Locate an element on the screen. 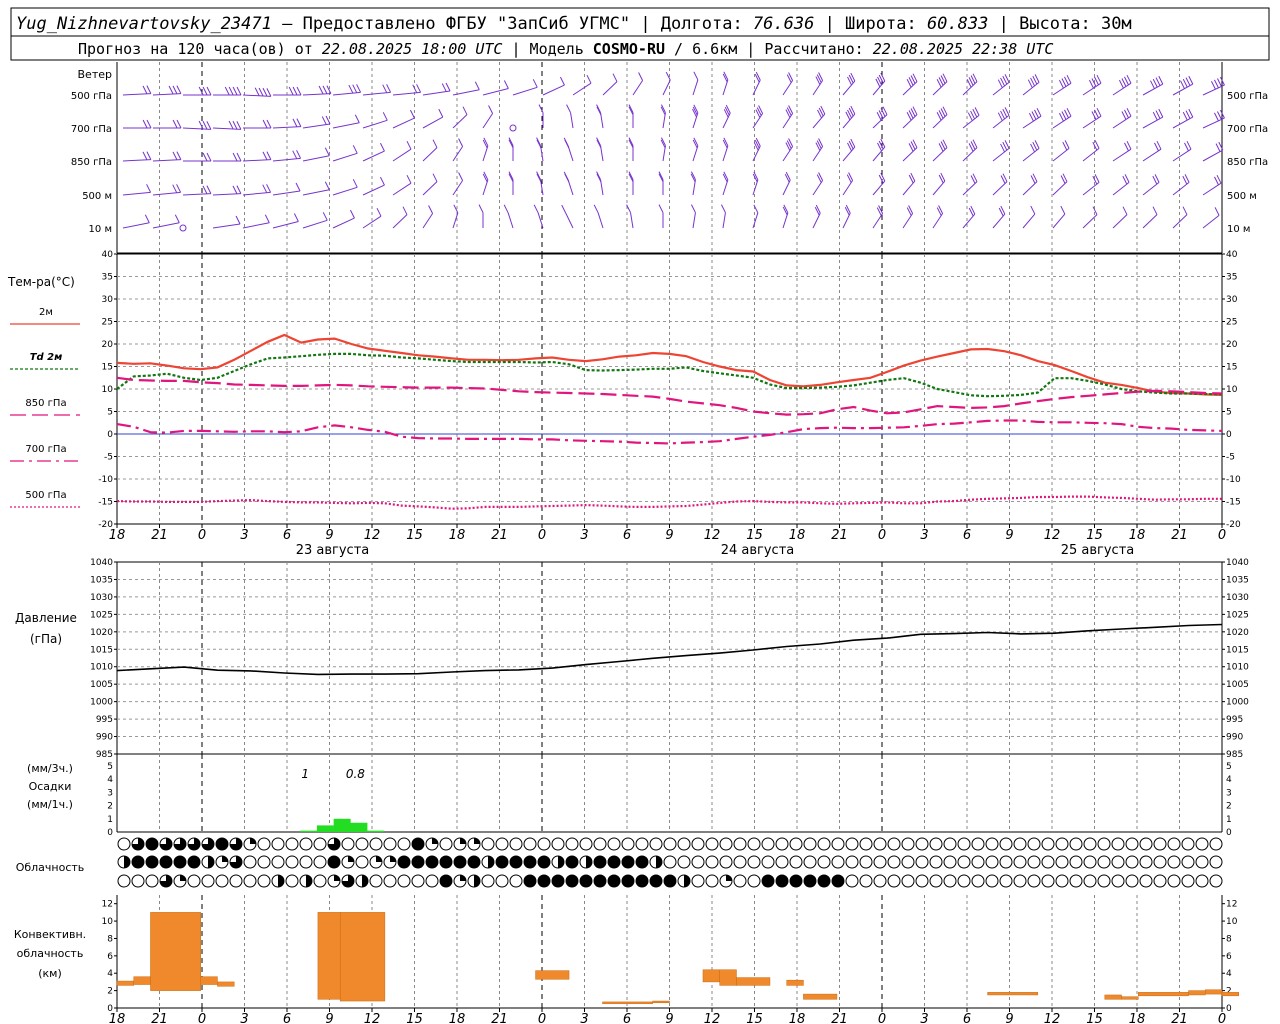 The height and width of the screenshot is (1024, 1280). temp-series-line is located at coordinates (669, 396).